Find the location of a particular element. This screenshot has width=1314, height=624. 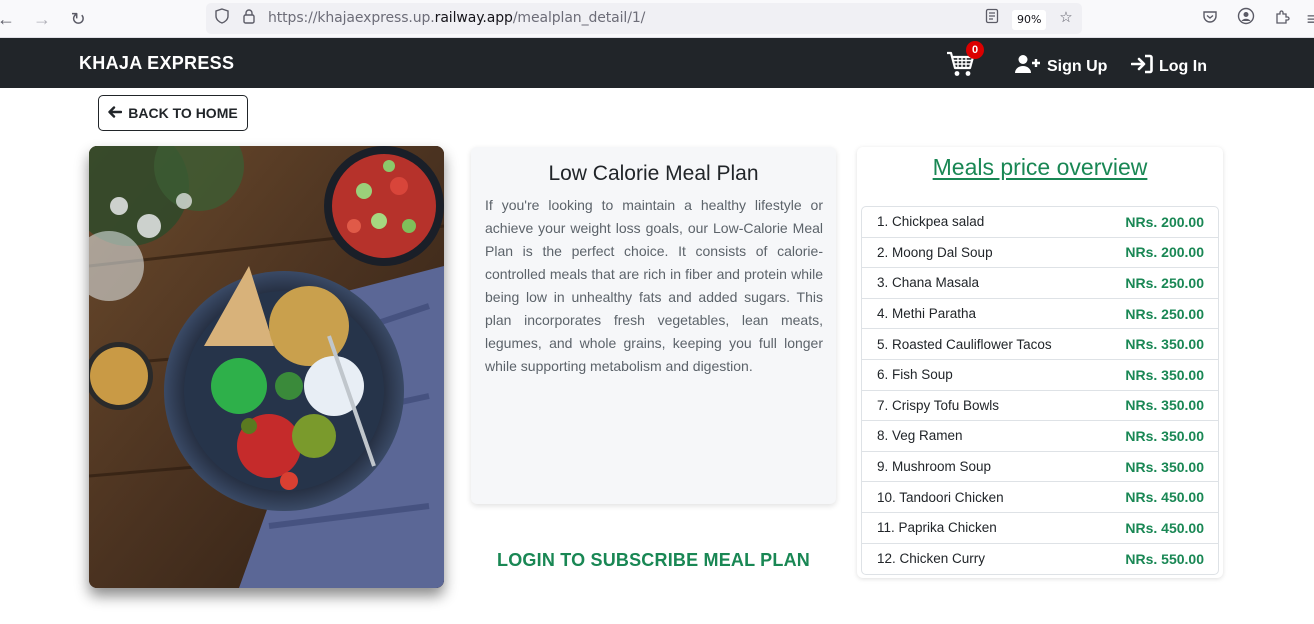

back-to-home-label: BACK TO HOME is located at coordinates (183, 113).